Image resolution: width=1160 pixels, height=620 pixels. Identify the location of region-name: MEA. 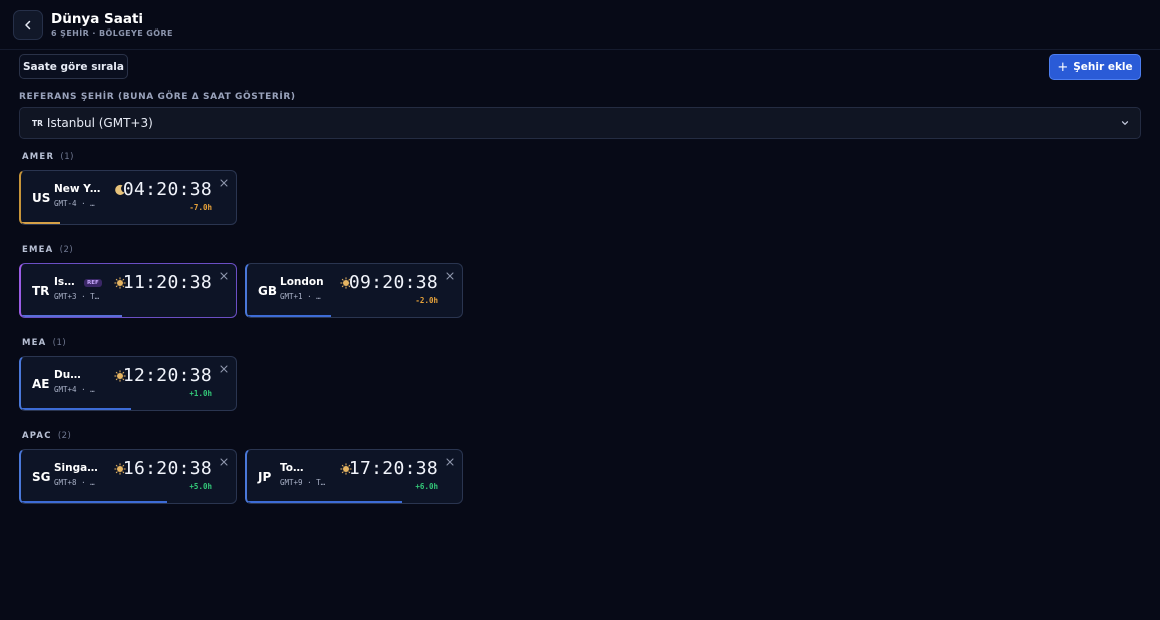
(34, 343).